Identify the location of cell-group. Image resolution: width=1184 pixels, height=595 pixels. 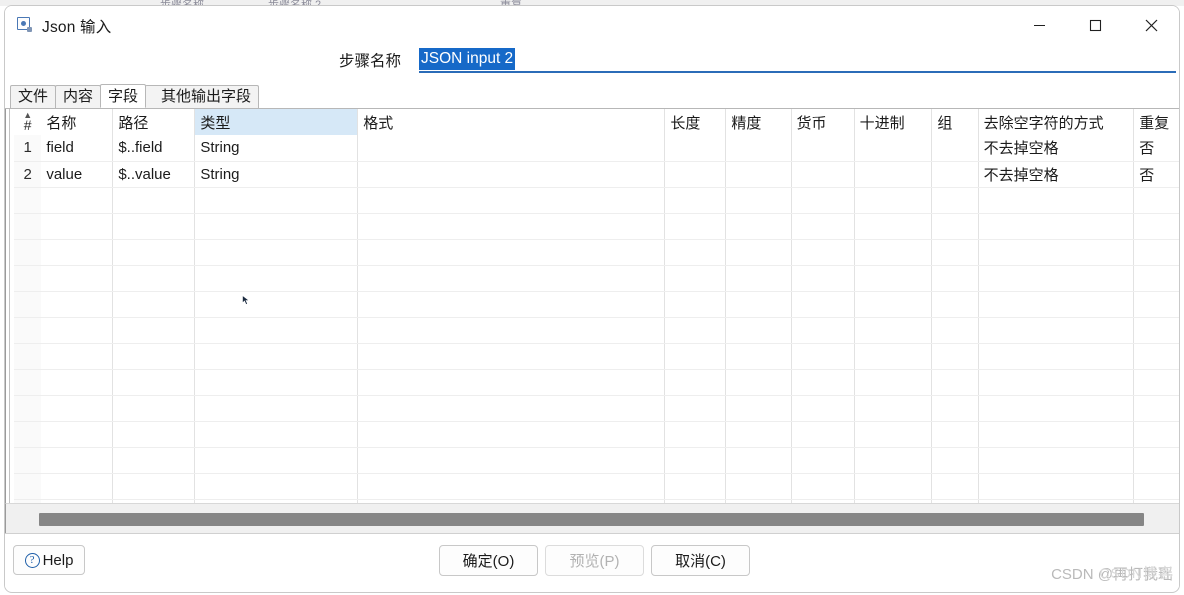
(955, 174).